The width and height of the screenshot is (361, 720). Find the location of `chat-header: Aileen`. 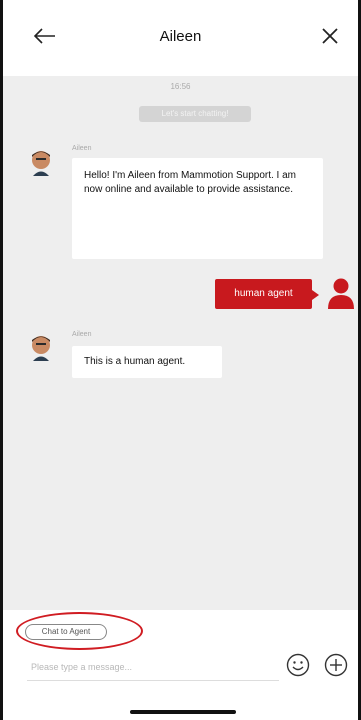

chat-header: Aileen is located at coordinates (180, 38).